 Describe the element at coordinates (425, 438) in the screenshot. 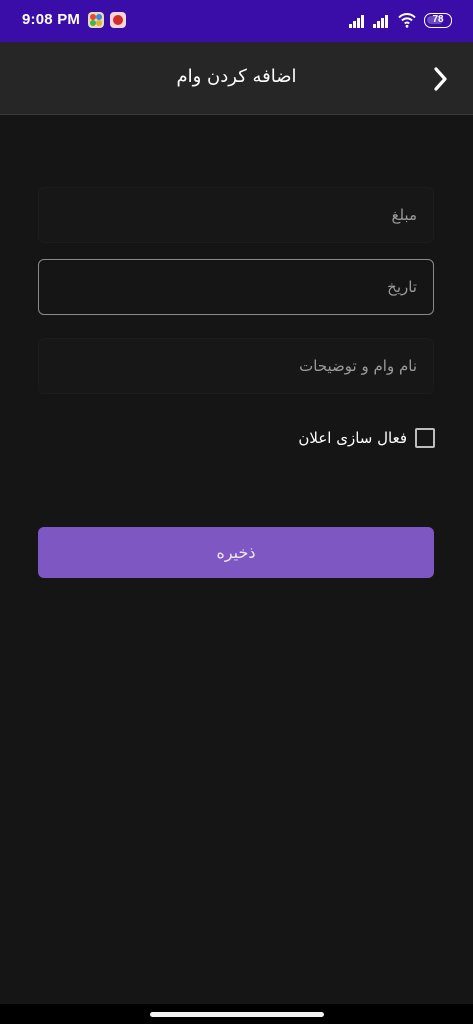

I see `notification-checkbox` at that location.